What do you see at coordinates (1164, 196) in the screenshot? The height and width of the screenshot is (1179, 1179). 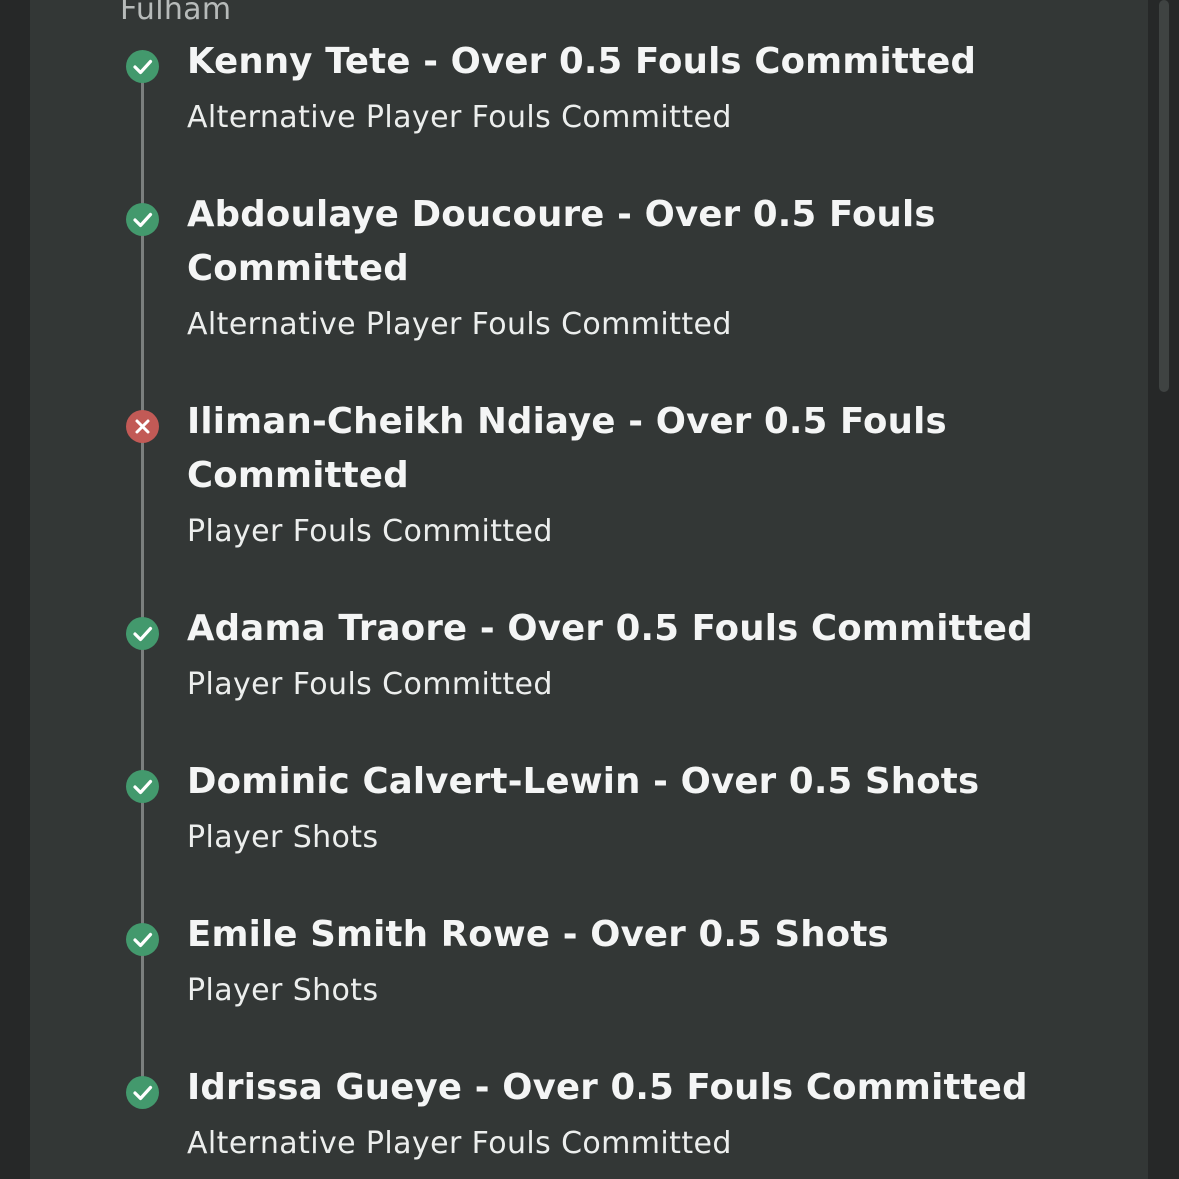 I see `scrollbar` at bounding box center [1164, 196].